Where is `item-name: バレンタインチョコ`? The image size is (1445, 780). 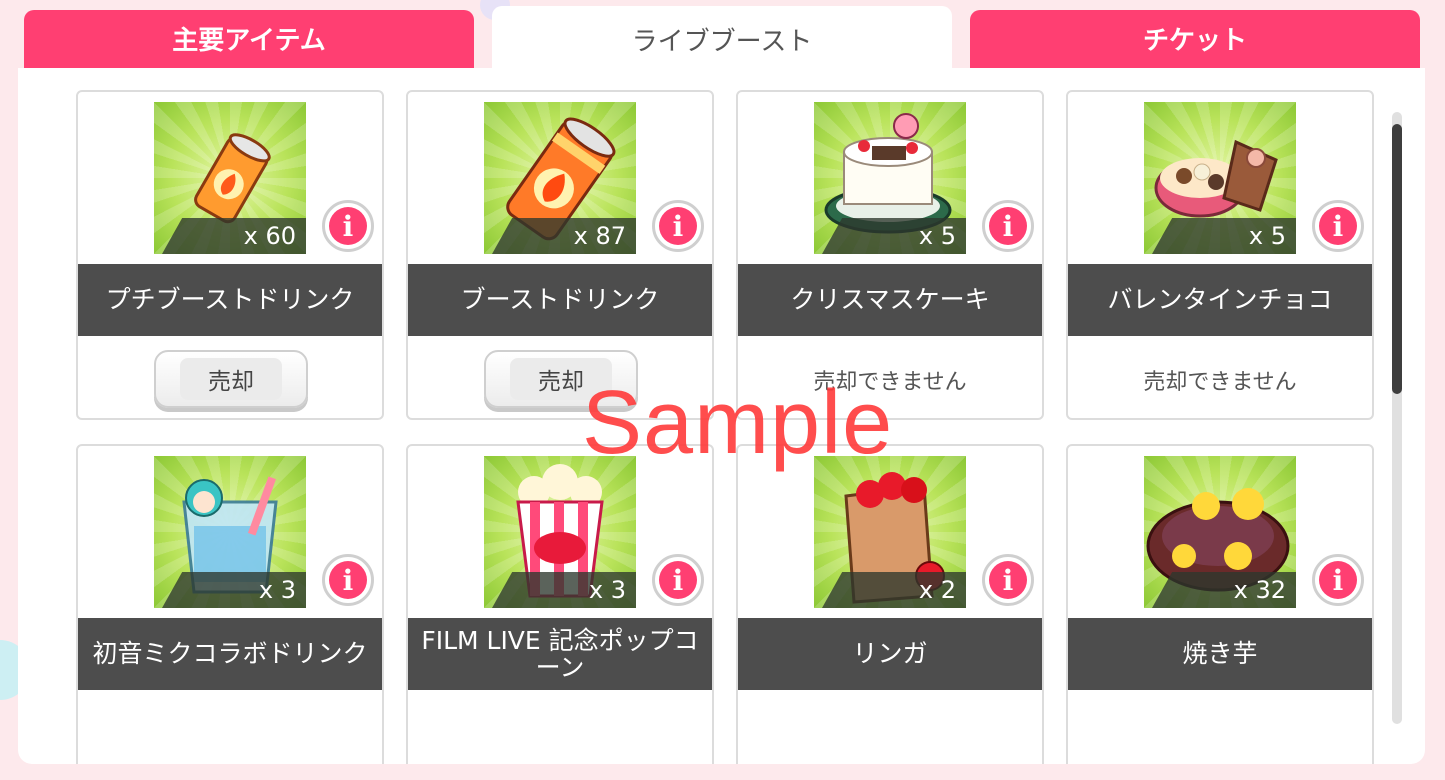
item-name: バレンタインチョコ is located at coordinates (1220, 300).